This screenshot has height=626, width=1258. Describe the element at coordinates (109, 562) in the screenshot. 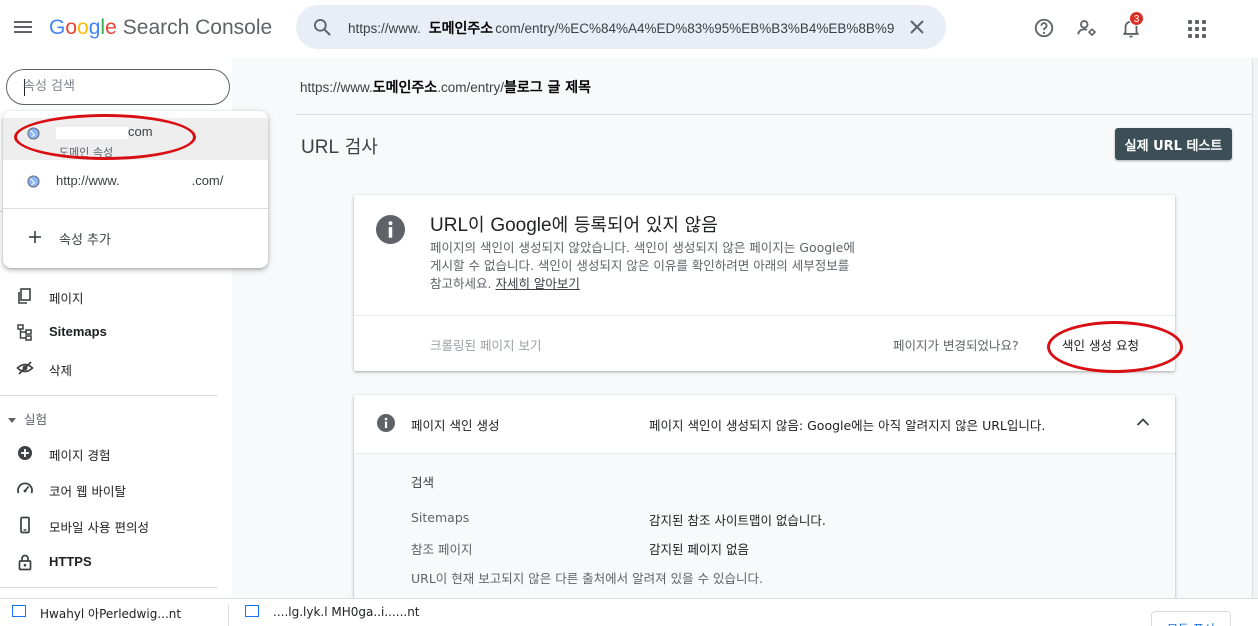

I see `sidebar-item-https: HTTPS` at that location.